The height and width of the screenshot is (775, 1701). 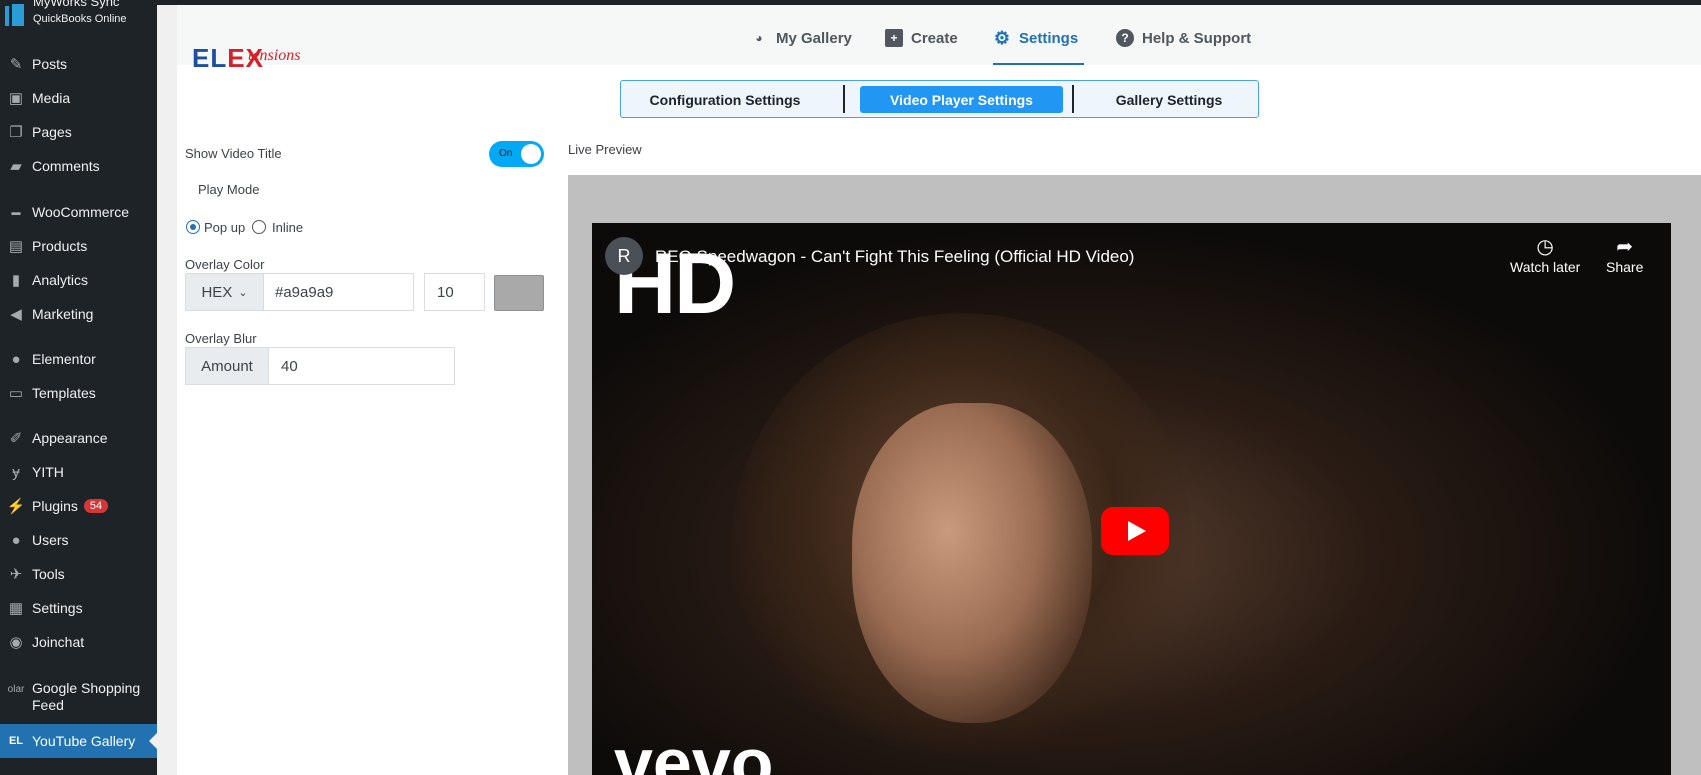 I want to click on chevron-down-icon: ⌄, so click(x=243, y=292).